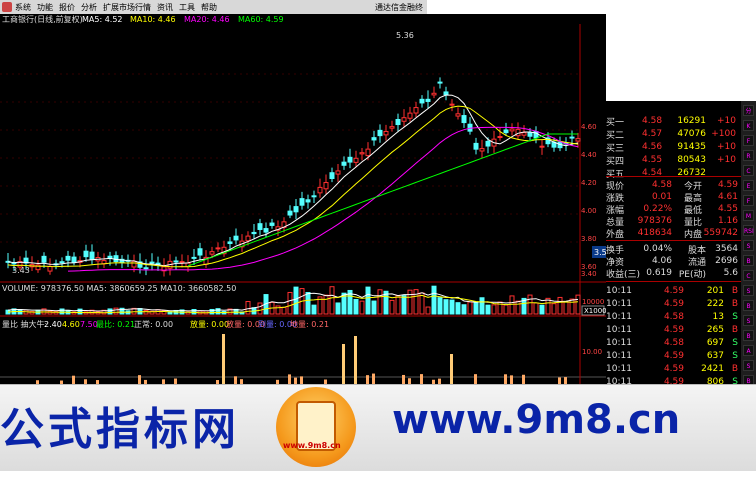 The width and height of the screenshot is (756, 487). Describe the element at coordinates (718, 317) in the screenshot. I see `tick-volume: 13` at that location.